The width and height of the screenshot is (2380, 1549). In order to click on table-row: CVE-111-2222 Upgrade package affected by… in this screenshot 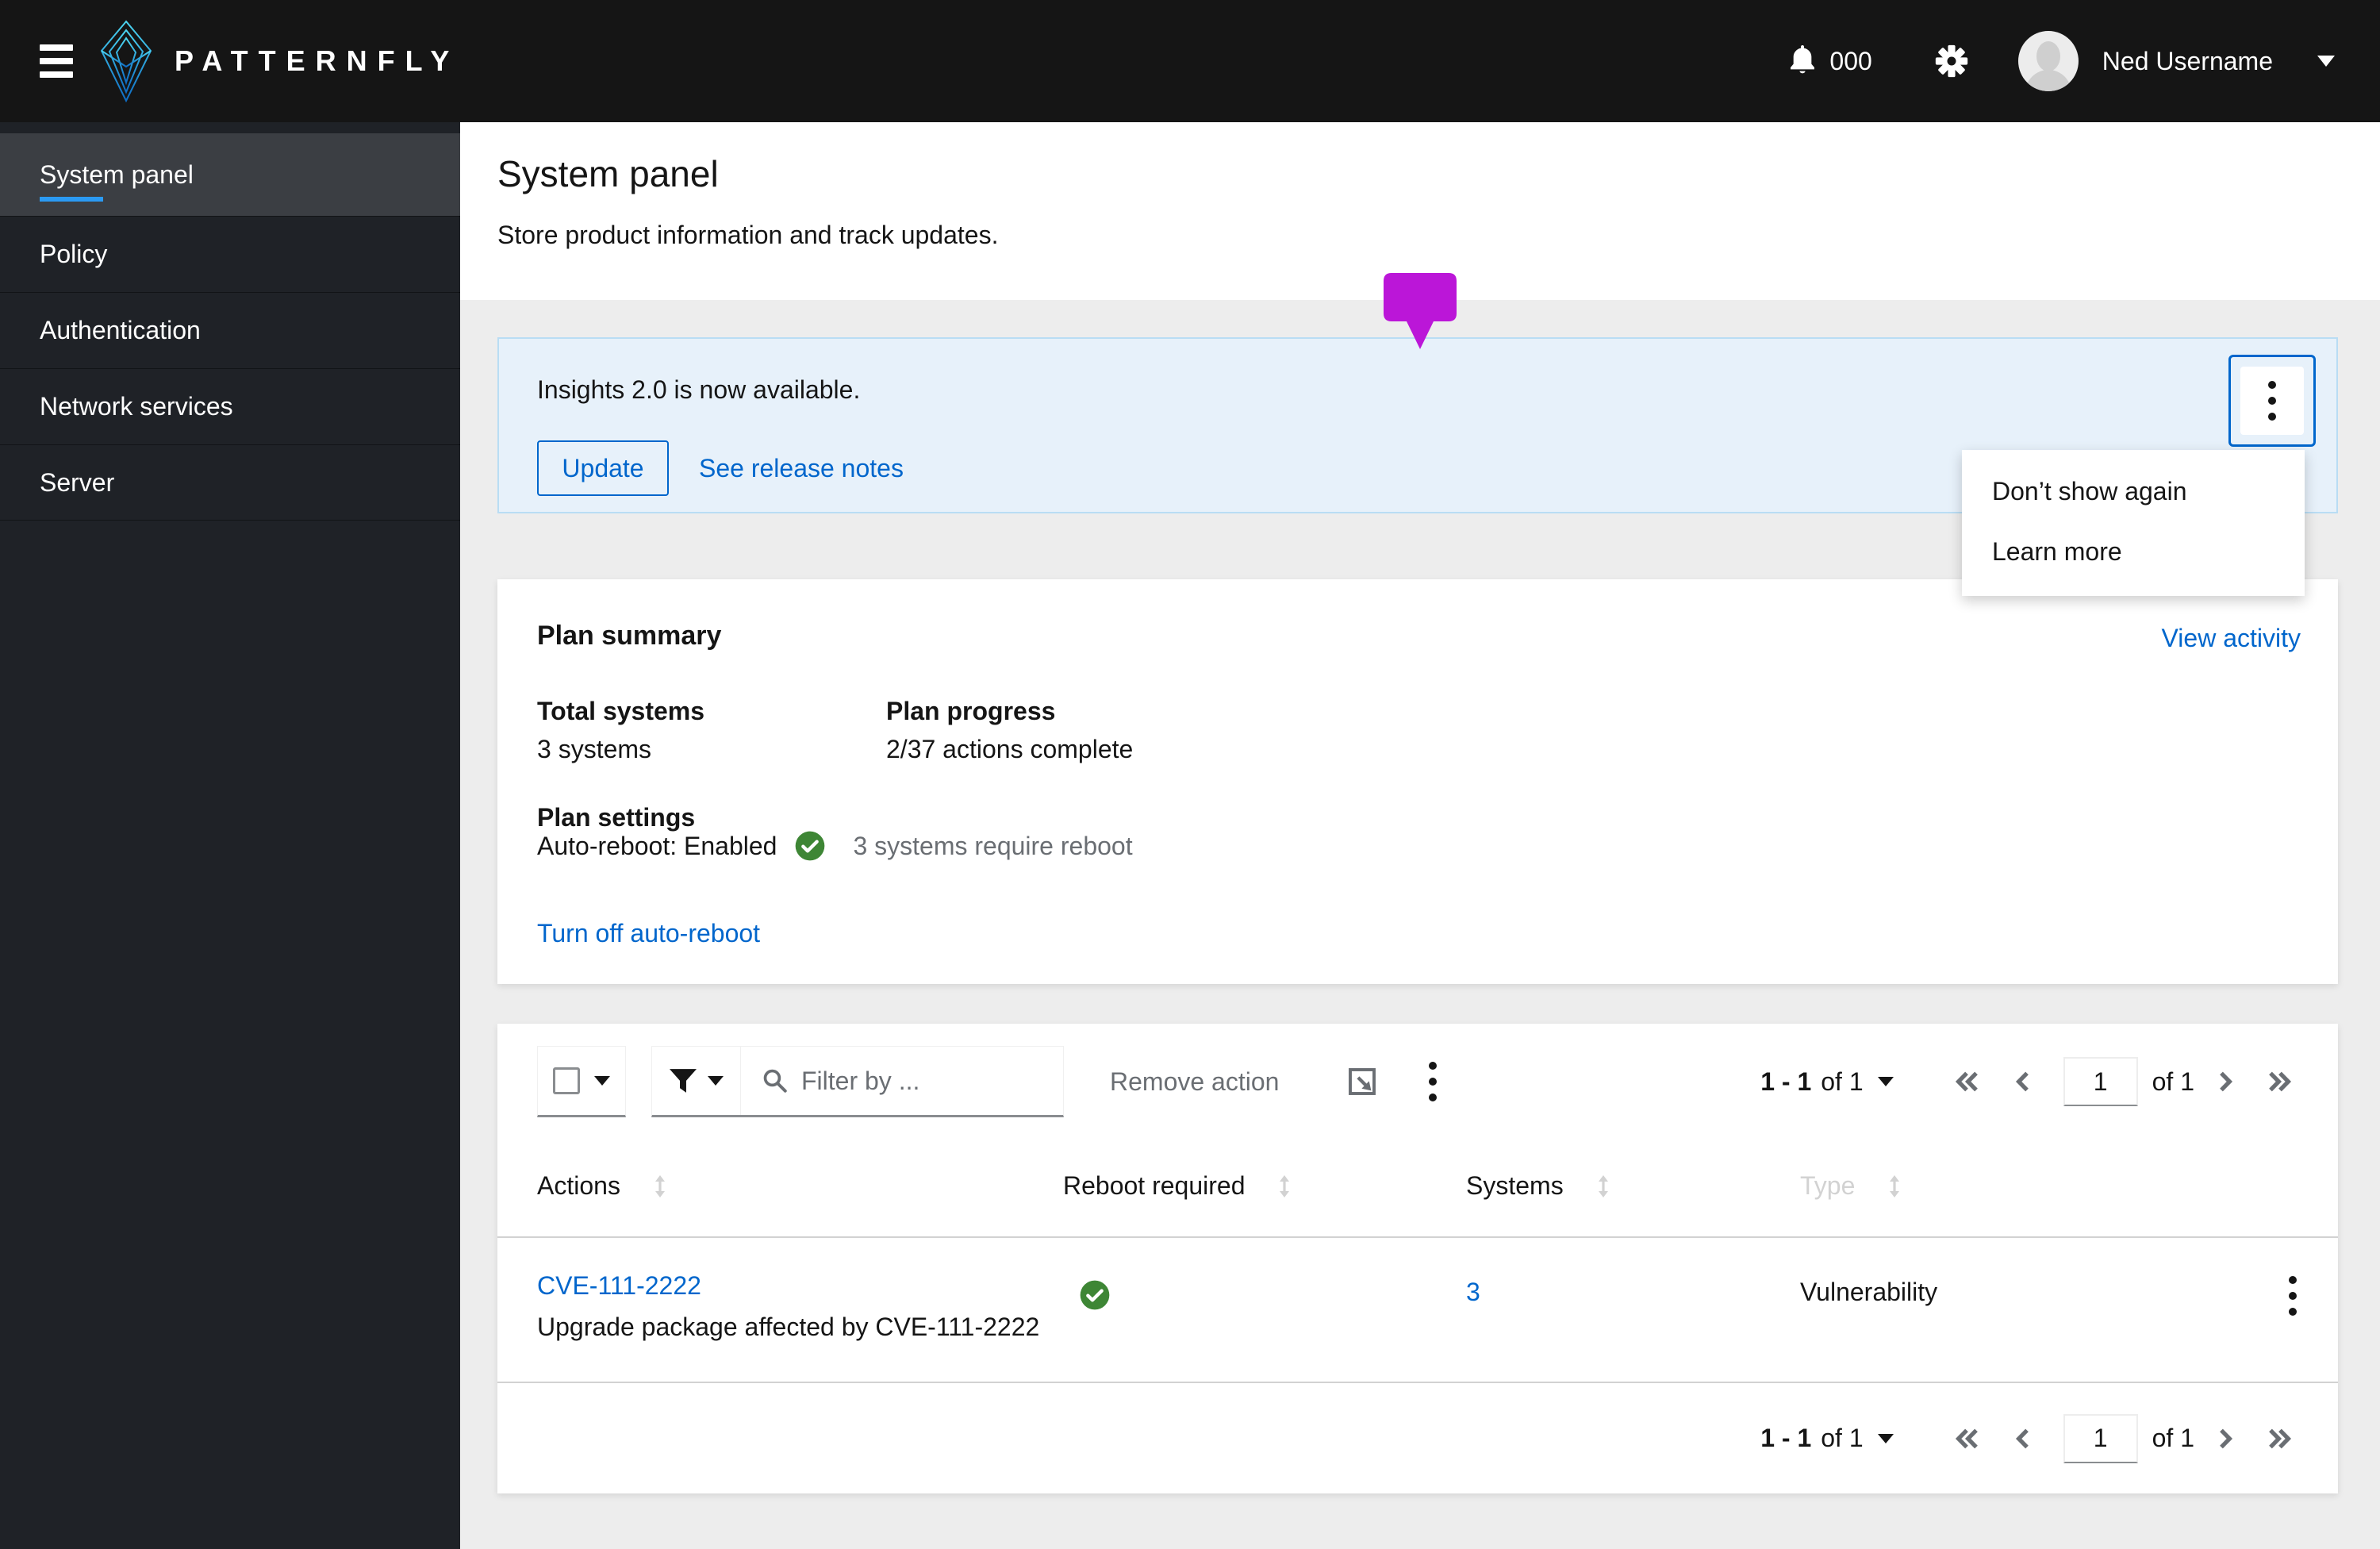, I will do `click(1417, 1310)`.